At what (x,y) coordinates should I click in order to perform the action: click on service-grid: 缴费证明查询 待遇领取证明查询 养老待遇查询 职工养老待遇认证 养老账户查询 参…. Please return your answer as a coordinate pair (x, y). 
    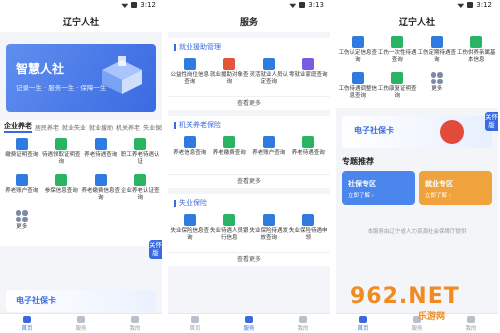
    Looking at the image, I should click on (81, 190).